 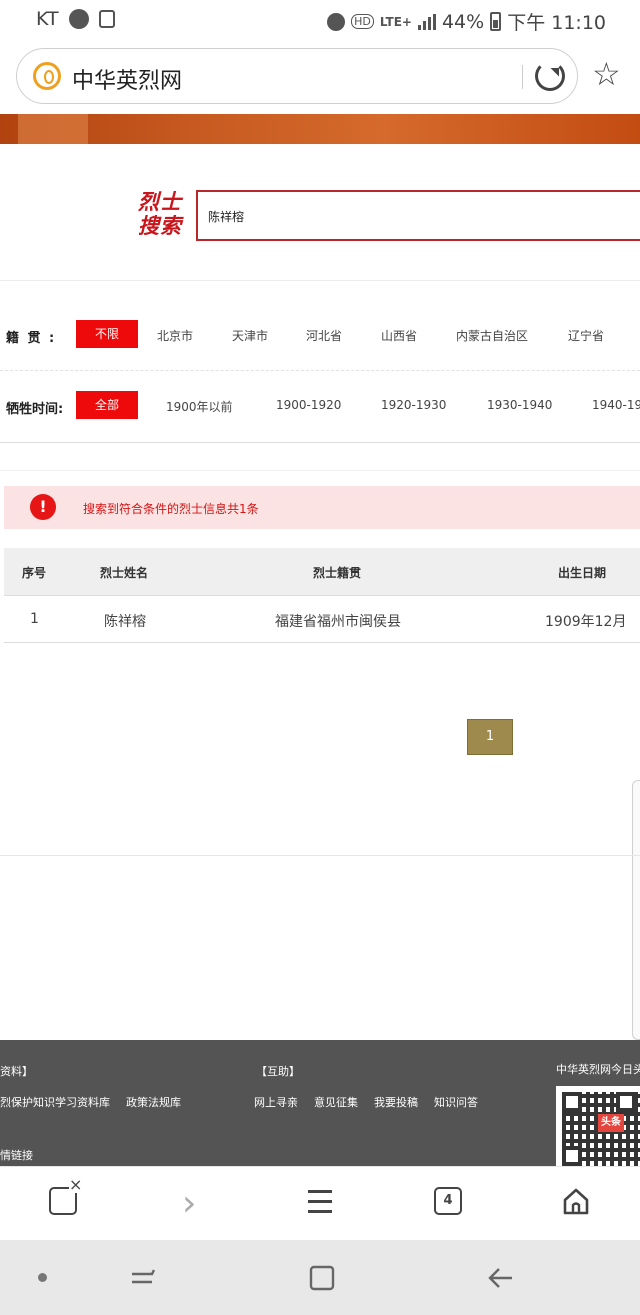 What do you see at coordinates (297, 76) in the screenshot?
I see `address-bar: 中华英烈网` at bounding box center [297, 76].